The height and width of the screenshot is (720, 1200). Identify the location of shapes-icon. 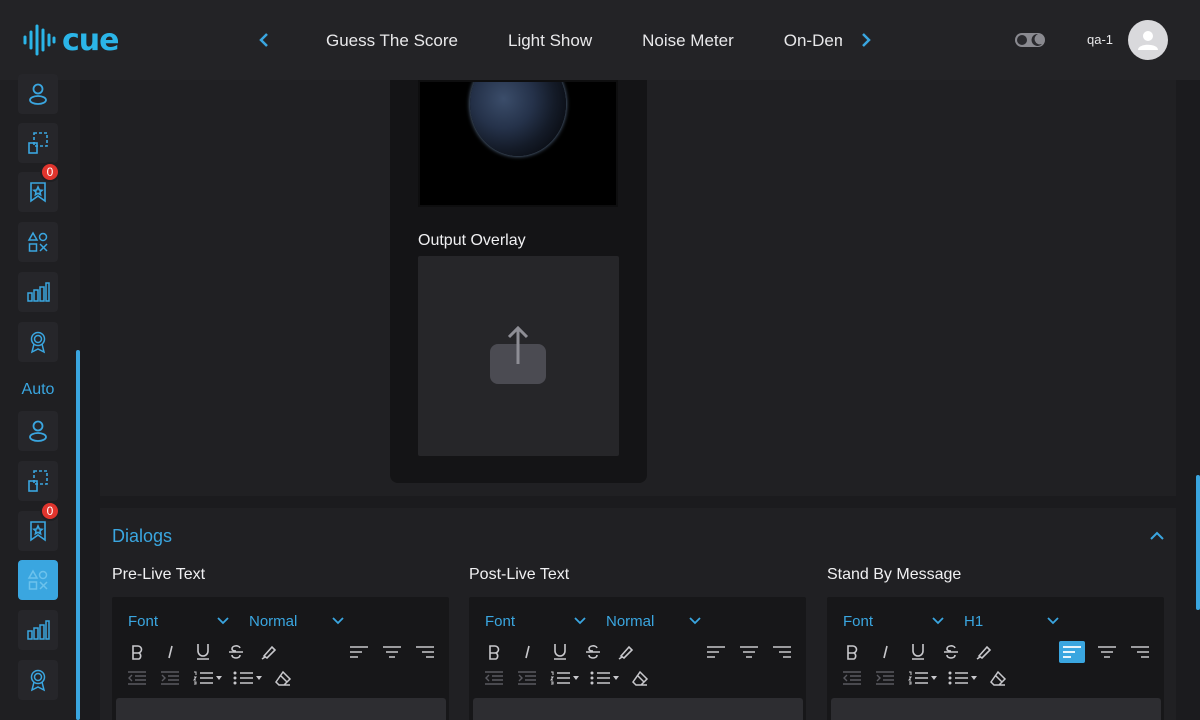
(37, 579).